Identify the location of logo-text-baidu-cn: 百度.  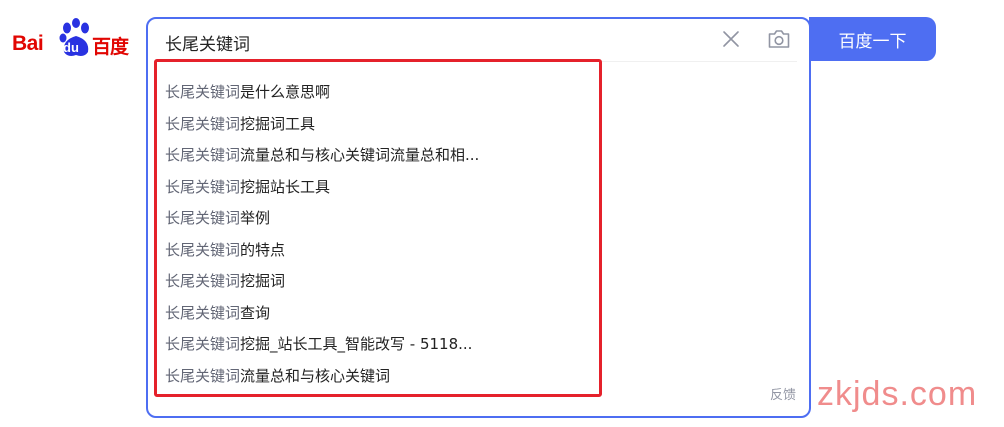
(110, 47).